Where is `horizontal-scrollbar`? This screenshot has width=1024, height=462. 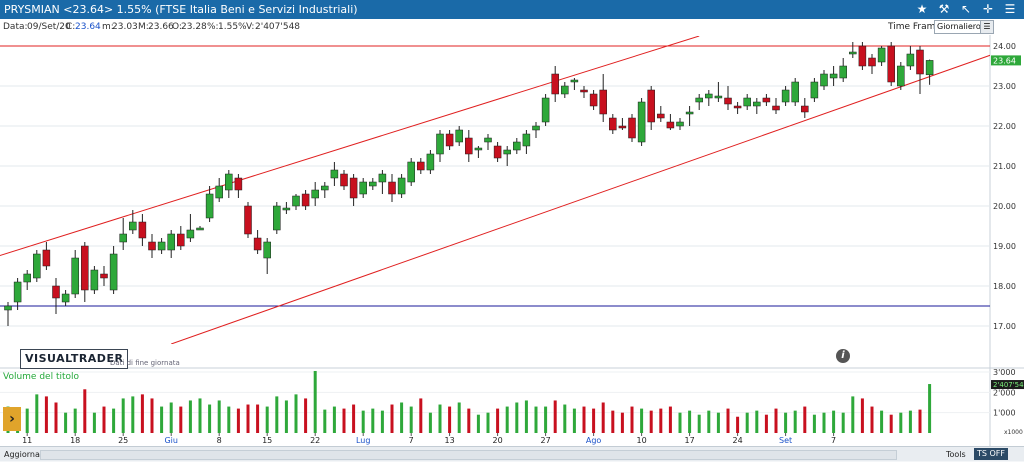
horizontal-scrollbar is located at coordinates (468, 455).